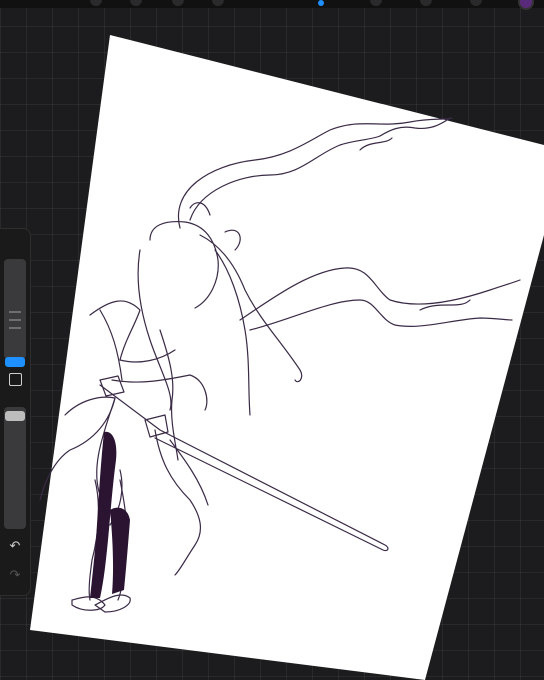  Describe the element at coordinates (15, 468) in the screenshot. I see `opacity-slider` at that location.